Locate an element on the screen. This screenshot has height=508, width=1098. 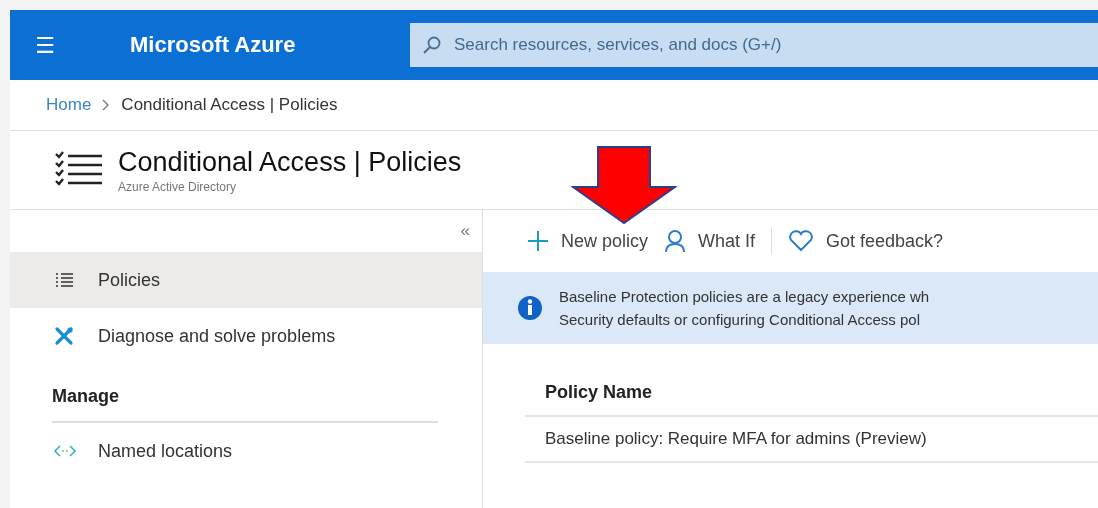
toolbar-button: Got feedback? is located at coordinates (866, 241).